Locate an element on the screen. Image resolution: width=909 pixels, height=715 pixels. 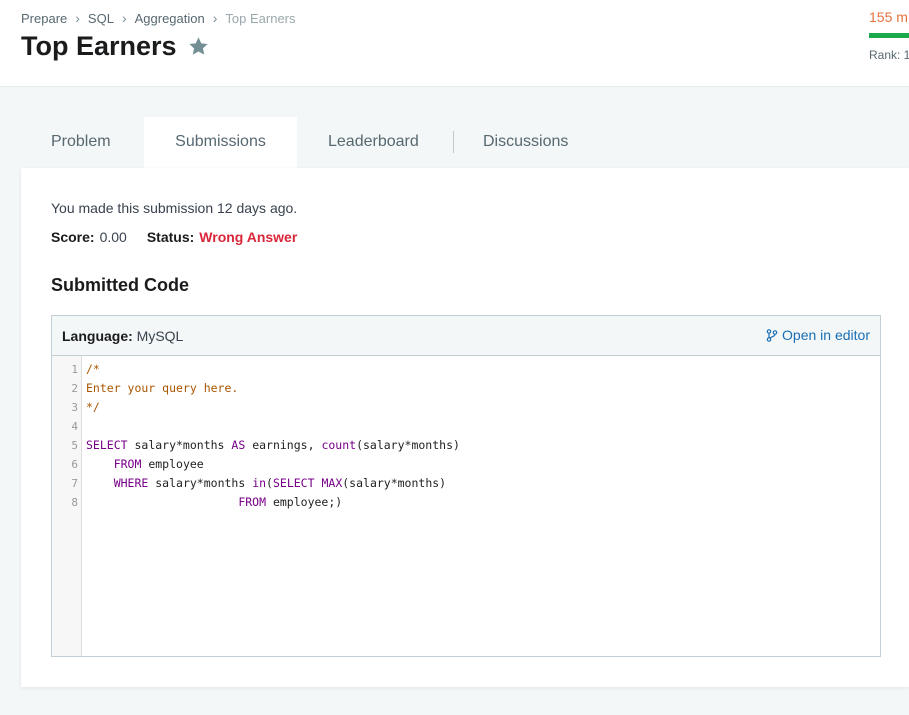
branch-icon is located at coordinates (772, 335).